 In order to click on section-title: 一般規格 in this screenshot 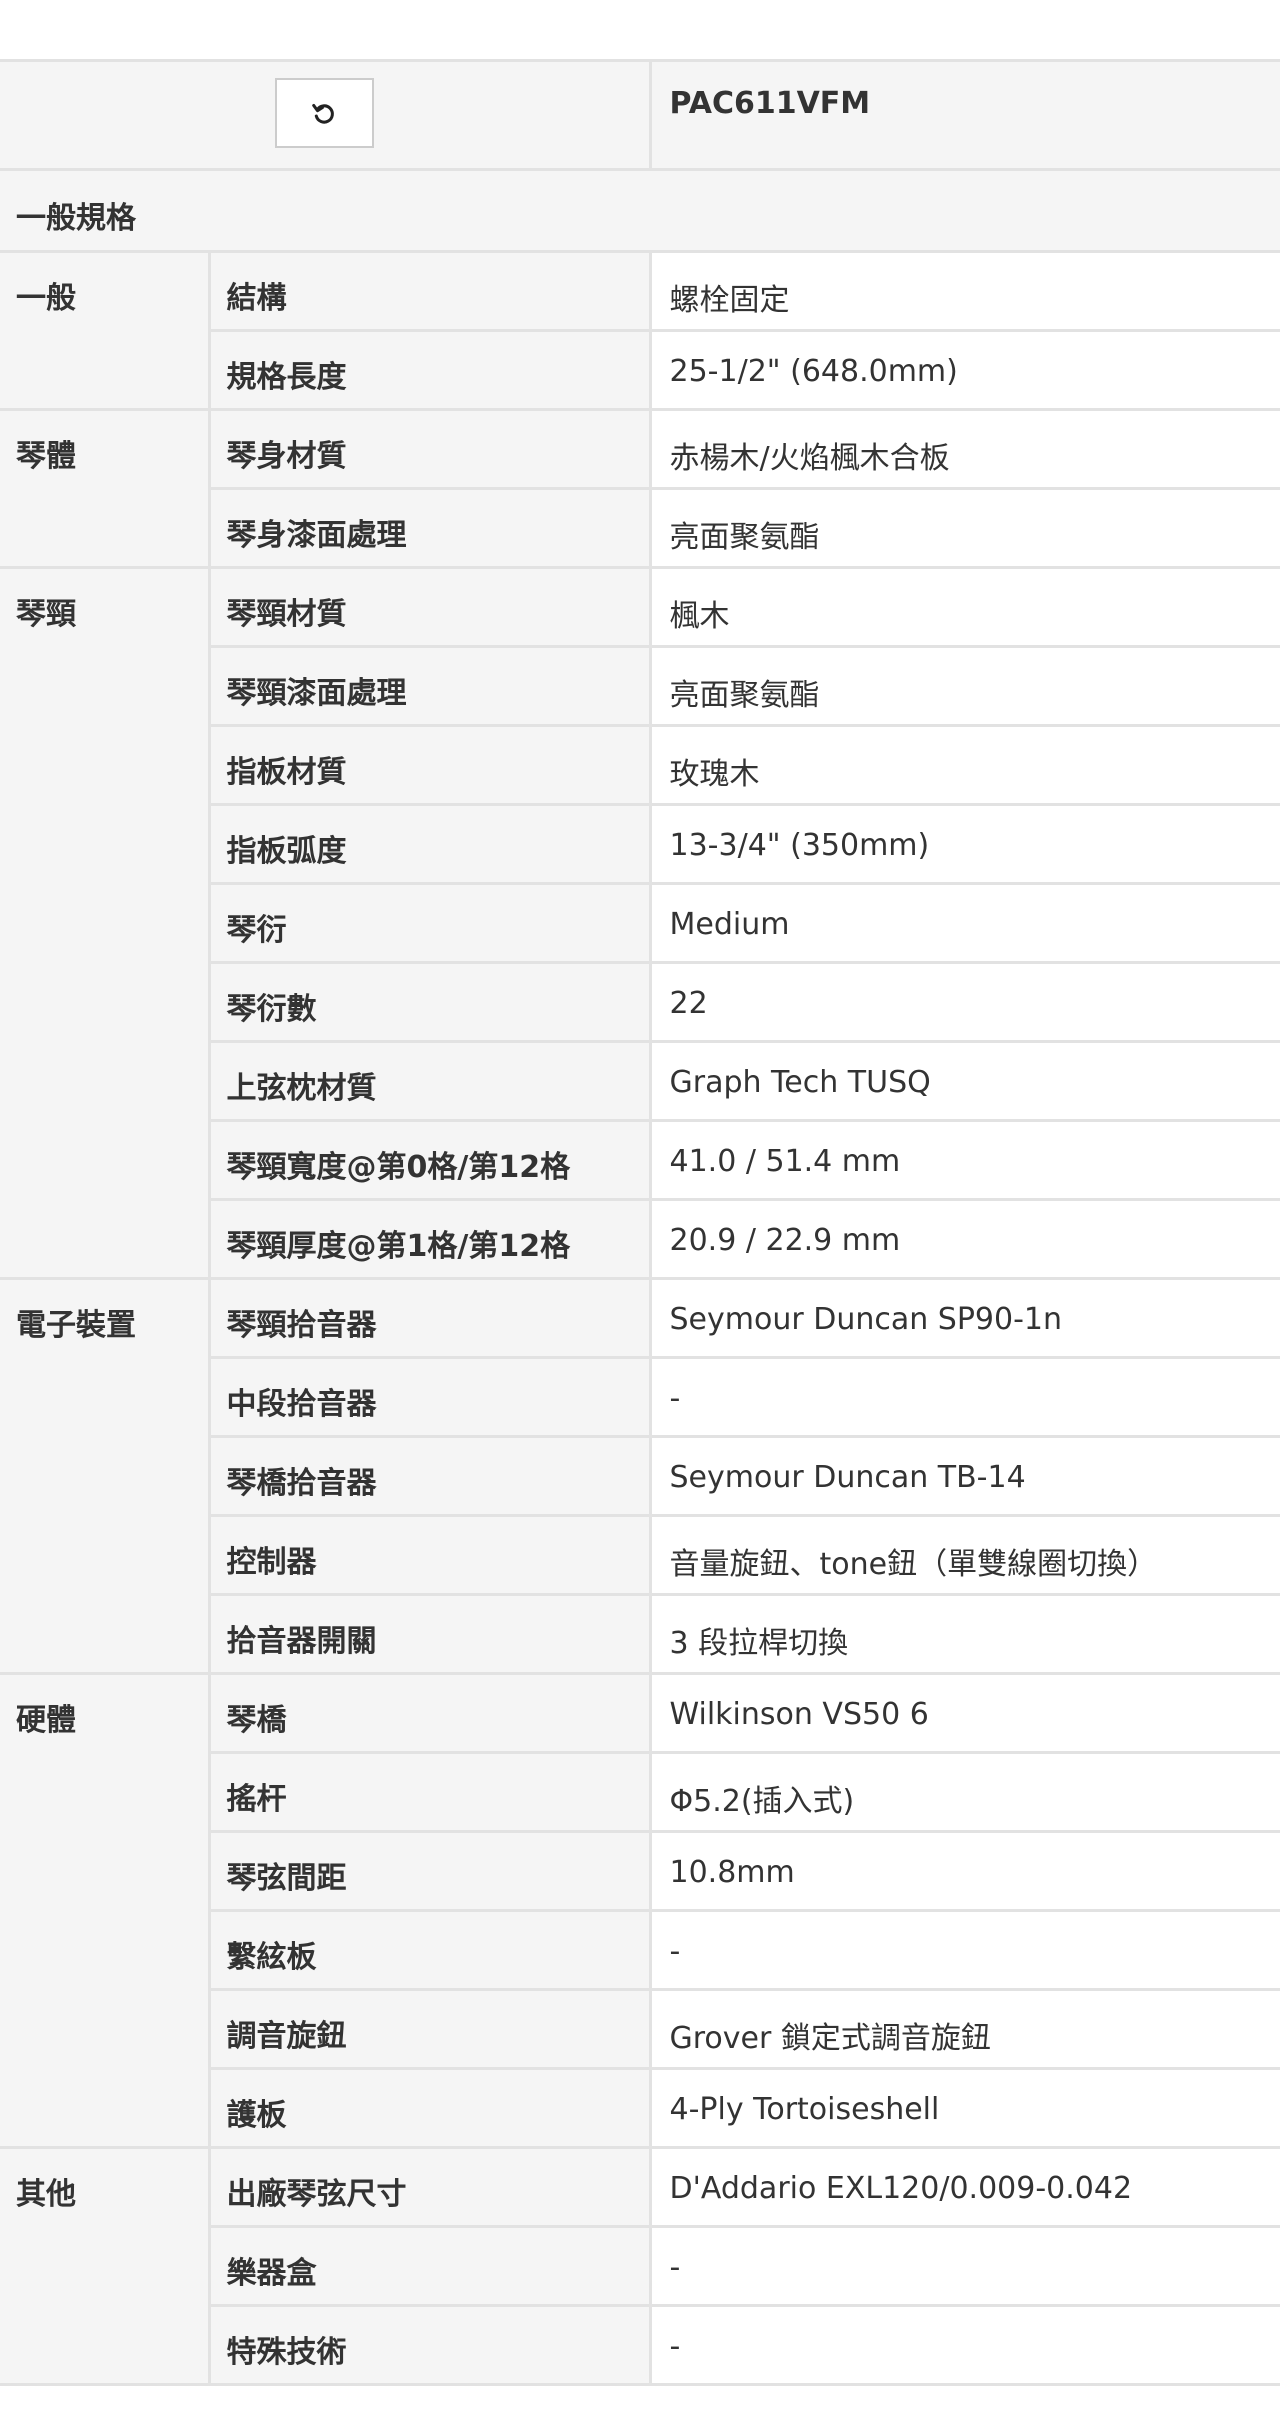, I will do `click(640, 210)`.